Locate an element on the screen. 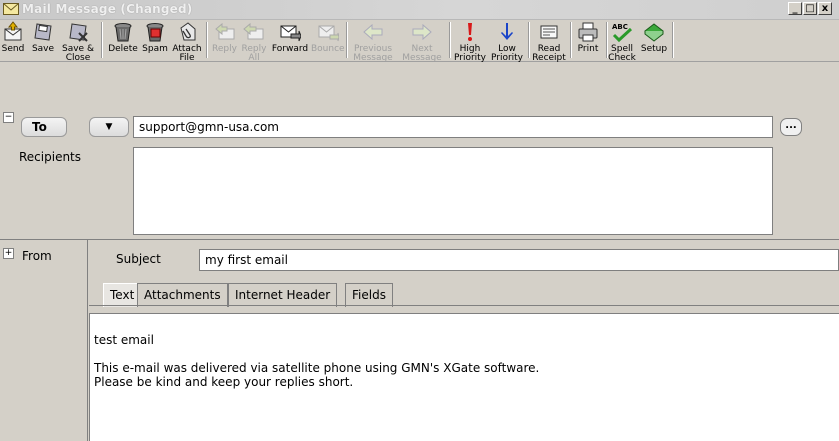  delete-button: Delete is located at coordinates (123, 40).